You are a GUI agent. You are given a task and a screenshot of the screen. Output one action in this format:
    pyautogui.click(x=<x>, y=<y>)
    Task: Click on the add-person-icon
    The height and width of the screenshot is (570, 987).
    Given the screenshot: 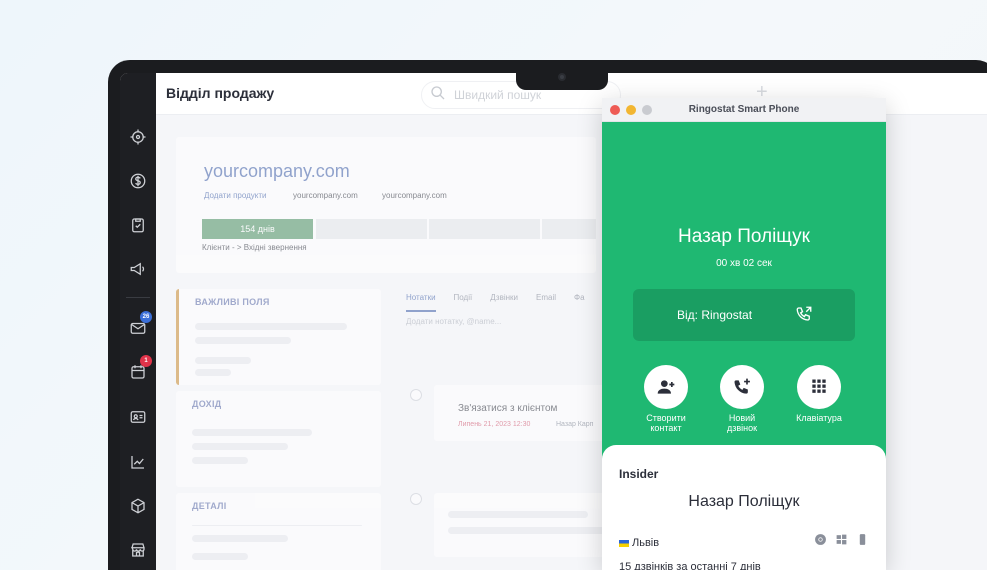 What is the action you would take?
    pyautogui.click(x=666, y=387)
    